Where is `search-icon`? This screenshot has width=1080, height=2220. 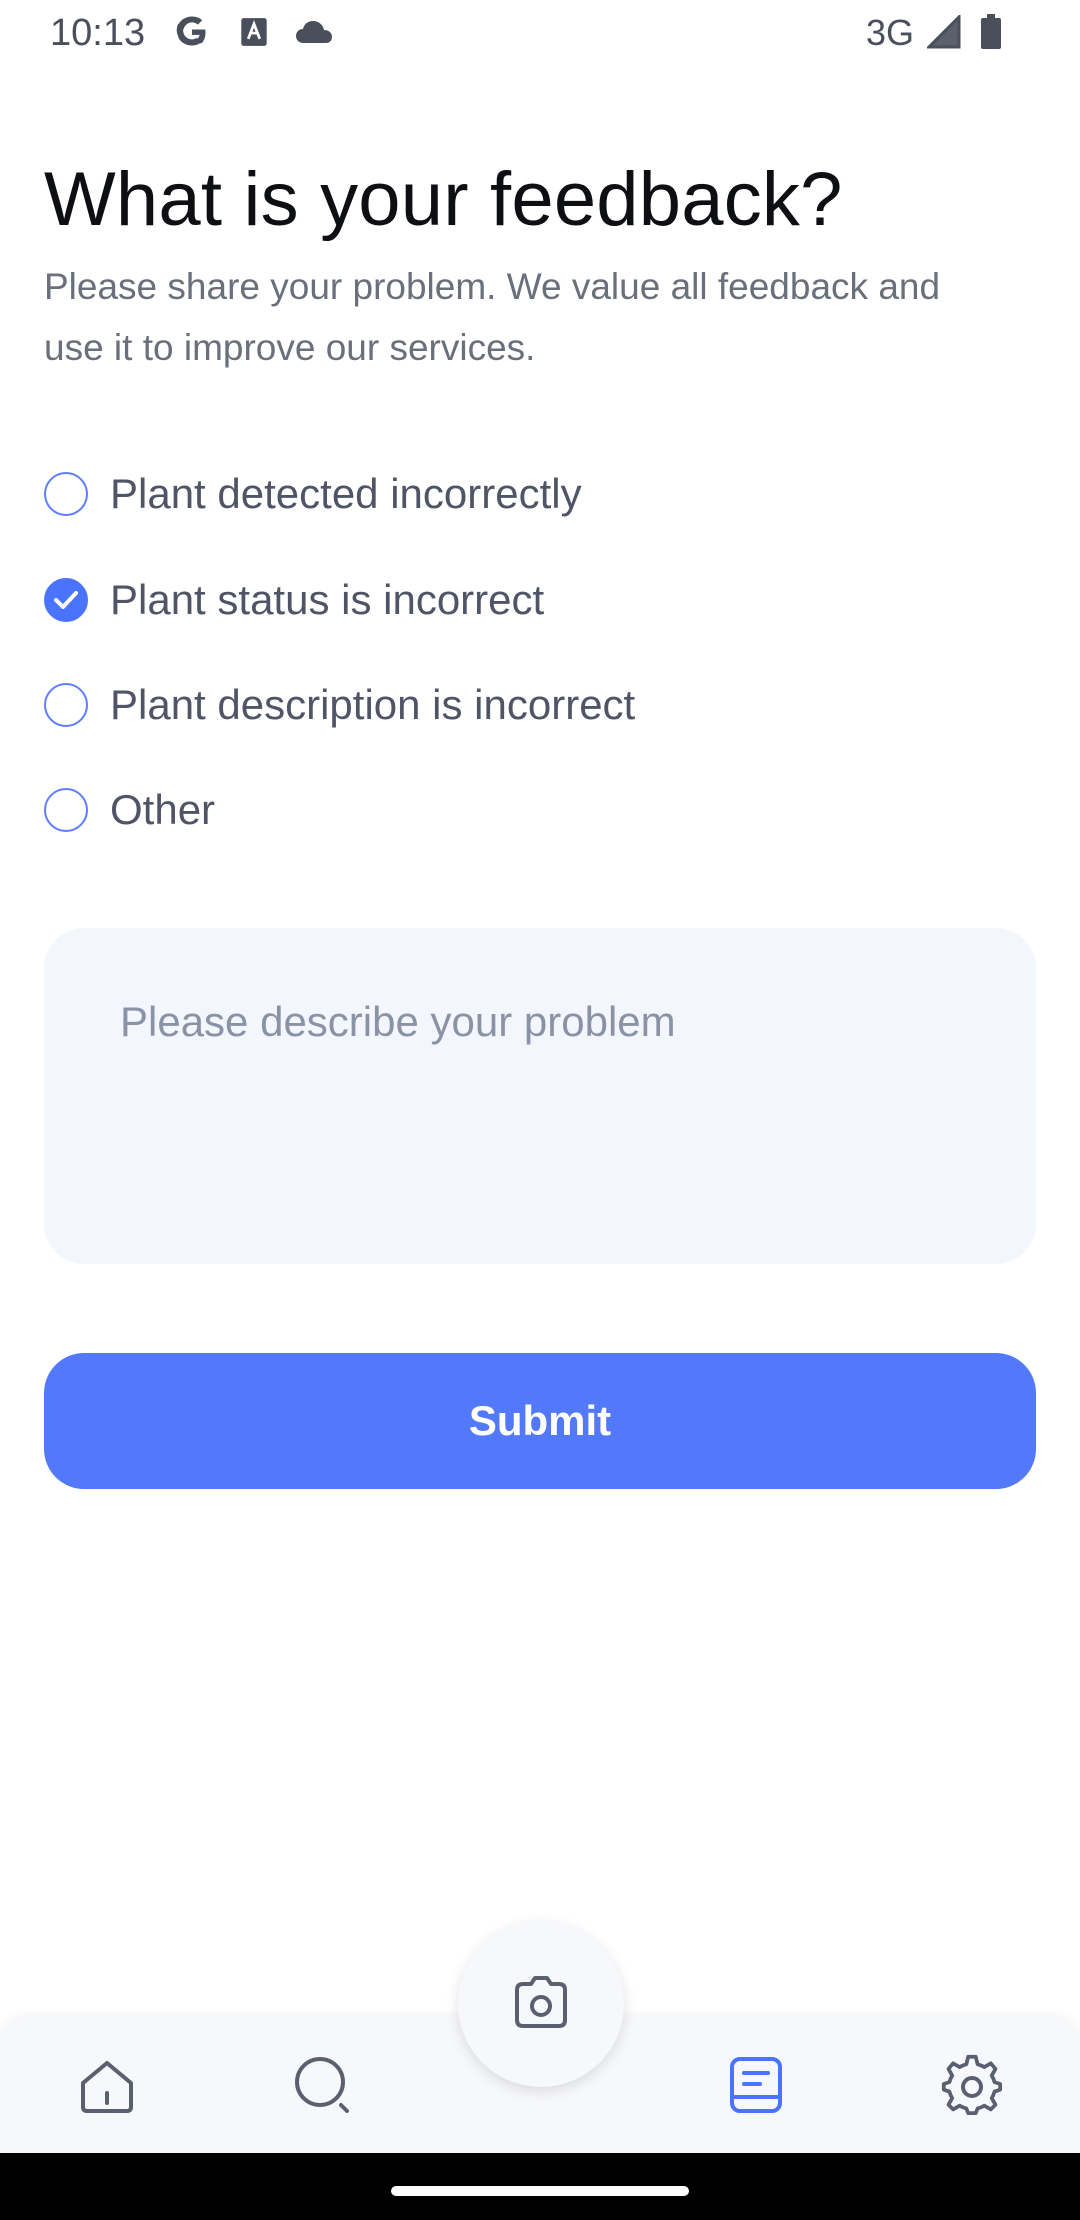
search-icon is located at coordinates (323, 2087).